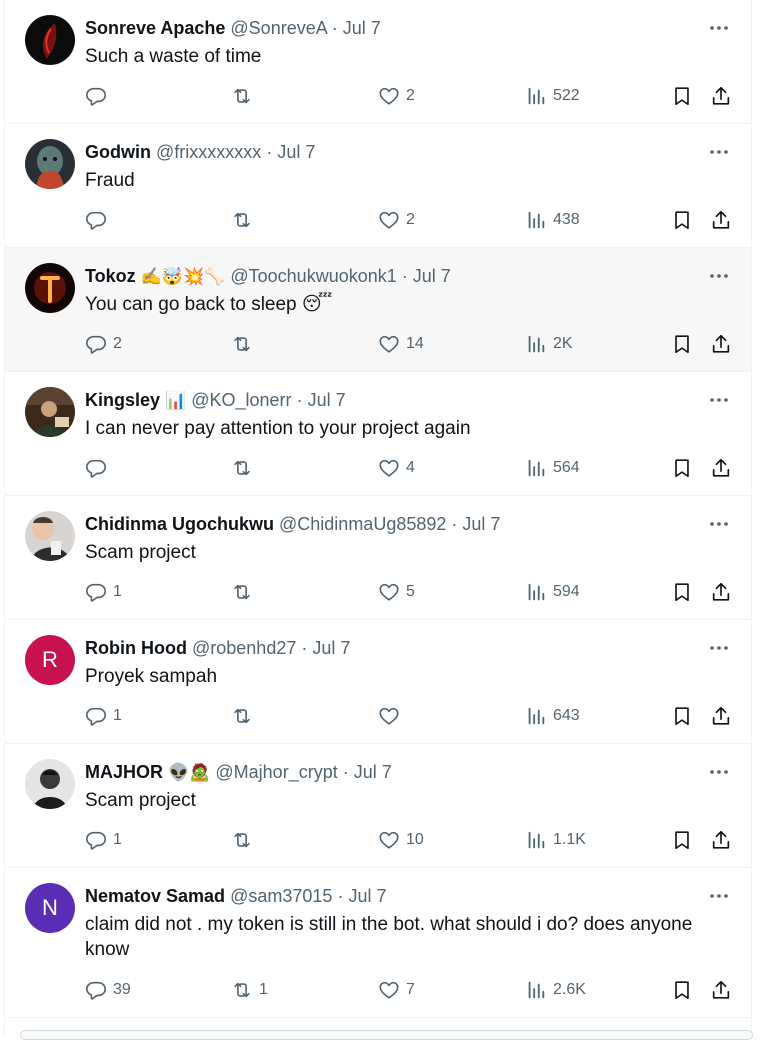 Image resolution: width=773 pixels, height=1040 pixels. I want to click on like-button, so click(392, 716).